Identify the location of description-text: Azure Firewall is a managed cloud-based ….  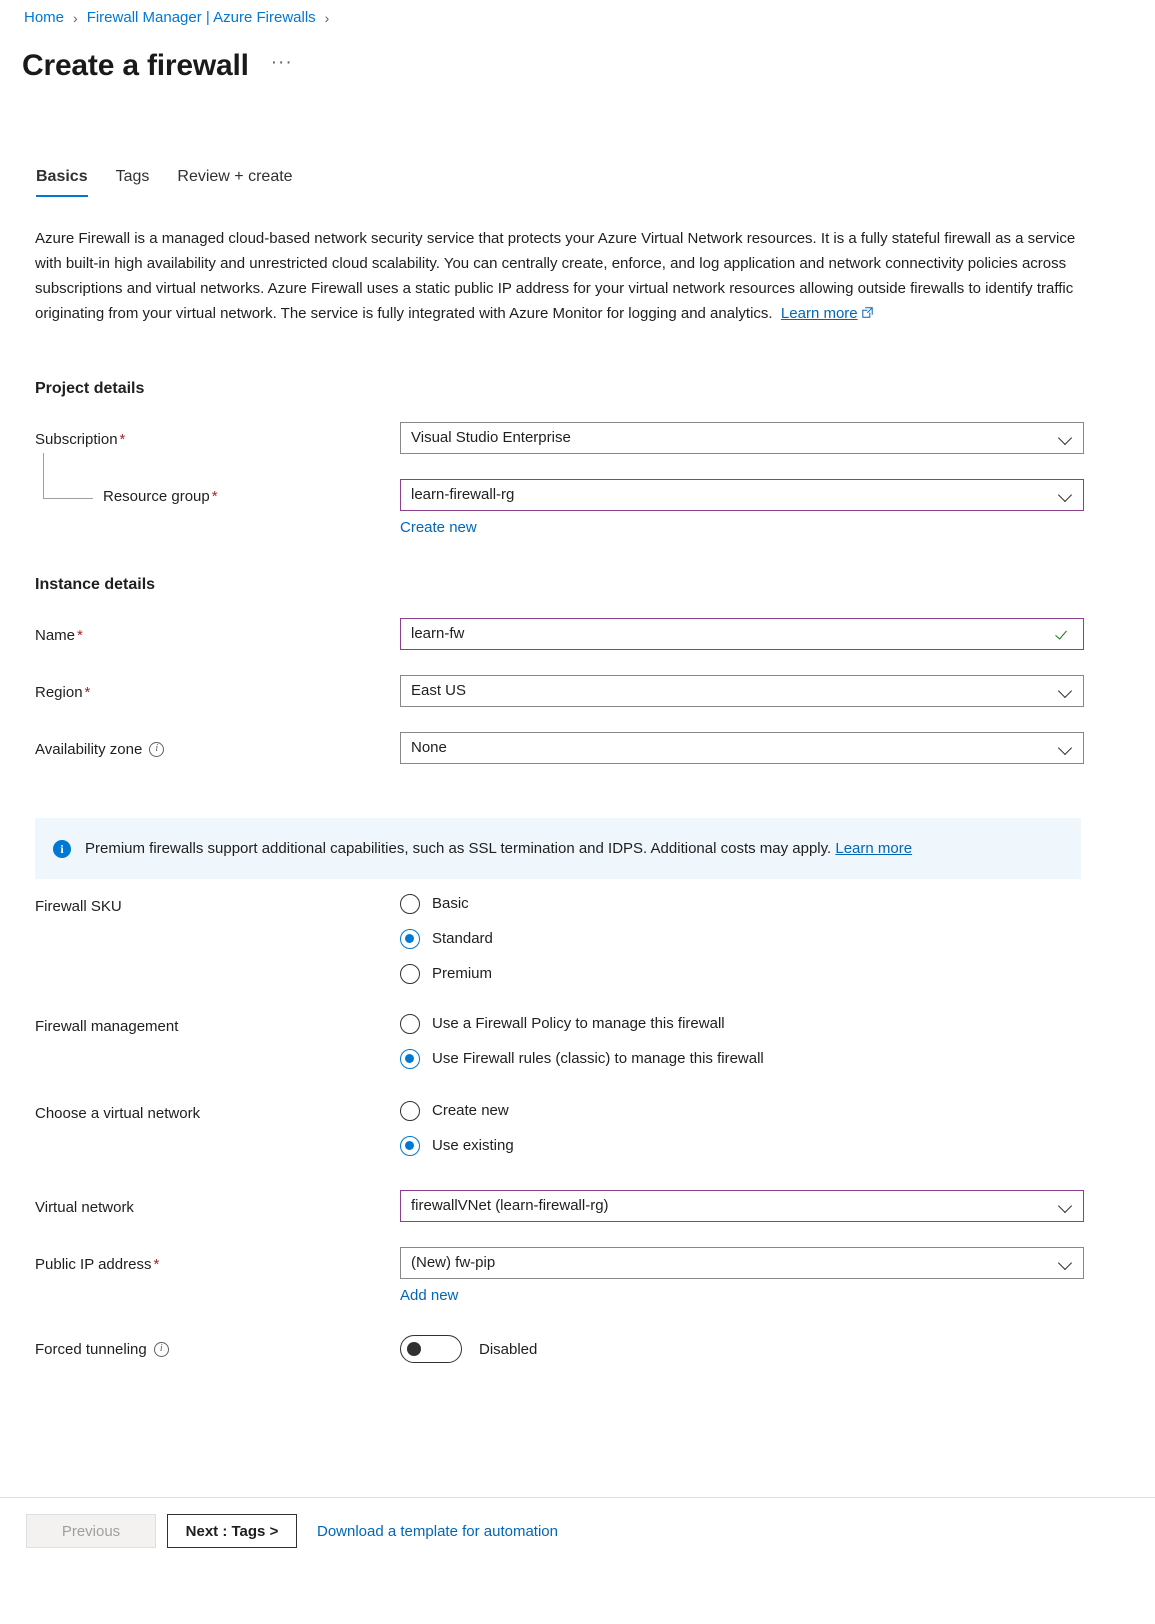
(555, 276).